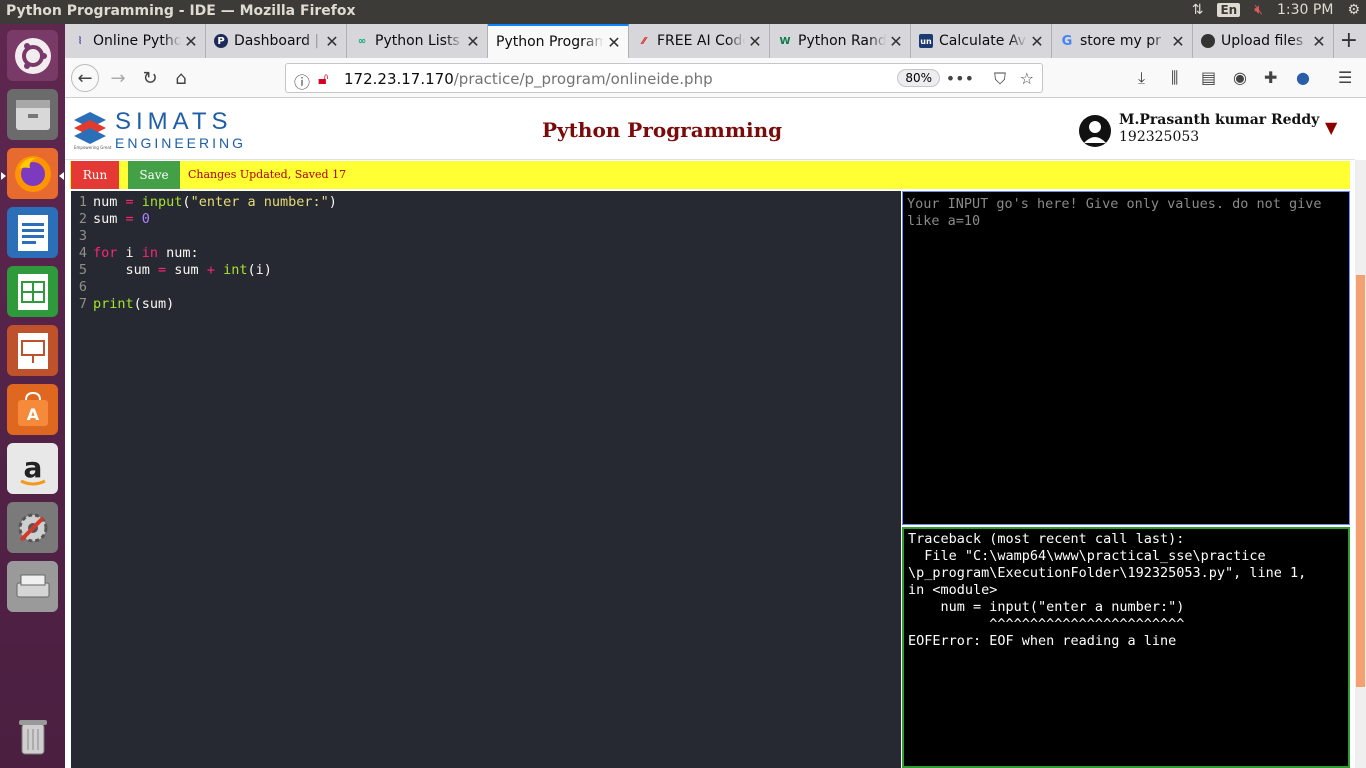 The height and width of the screenshot is (768, 1366). What do you see at coordinates (1159, 137) in the screenshot?
I see `user-id: 192325053` at bounding box center [1159, 137].